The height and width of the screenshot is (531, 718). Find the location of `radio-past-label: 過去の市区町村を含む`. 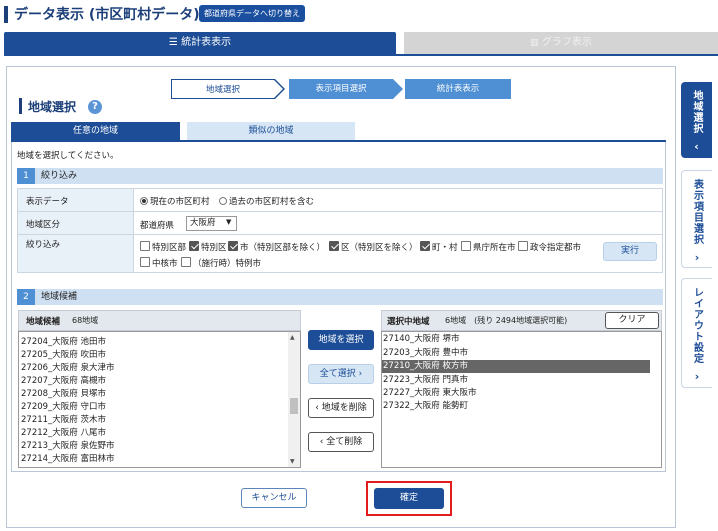

radio-past-label: 過去の市区町村を含む is located at coordinates (272, 202).